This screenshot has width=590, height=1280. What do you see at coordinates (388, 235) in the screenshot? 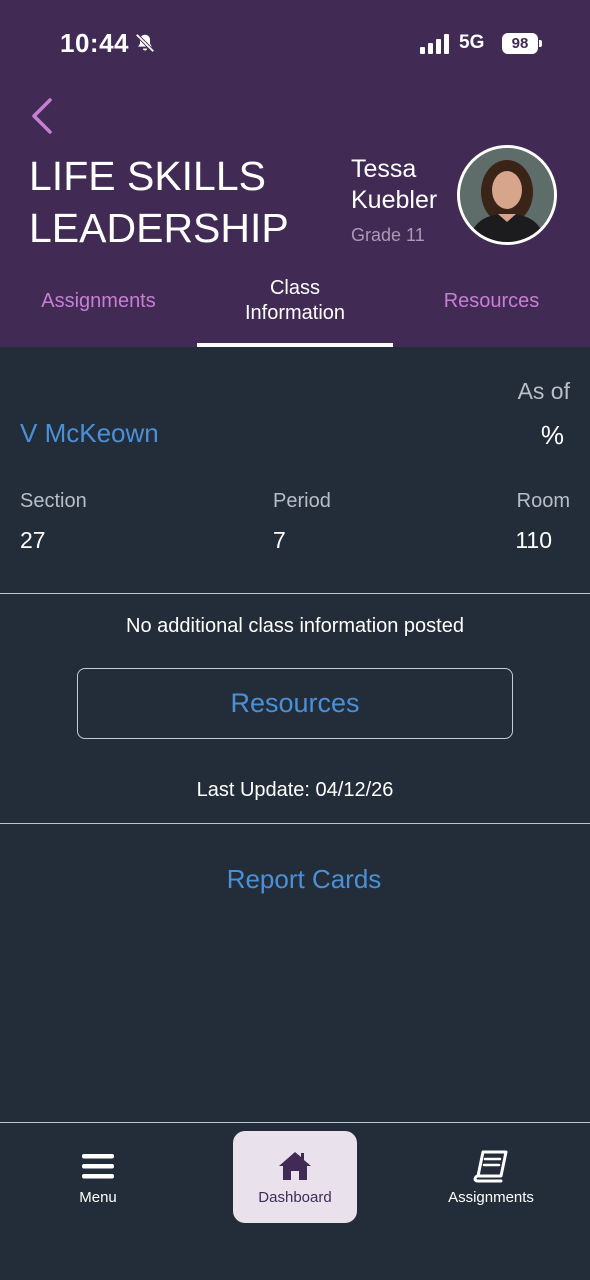
I see `student-grade: Grade 11` at bounding box center [388, 235].